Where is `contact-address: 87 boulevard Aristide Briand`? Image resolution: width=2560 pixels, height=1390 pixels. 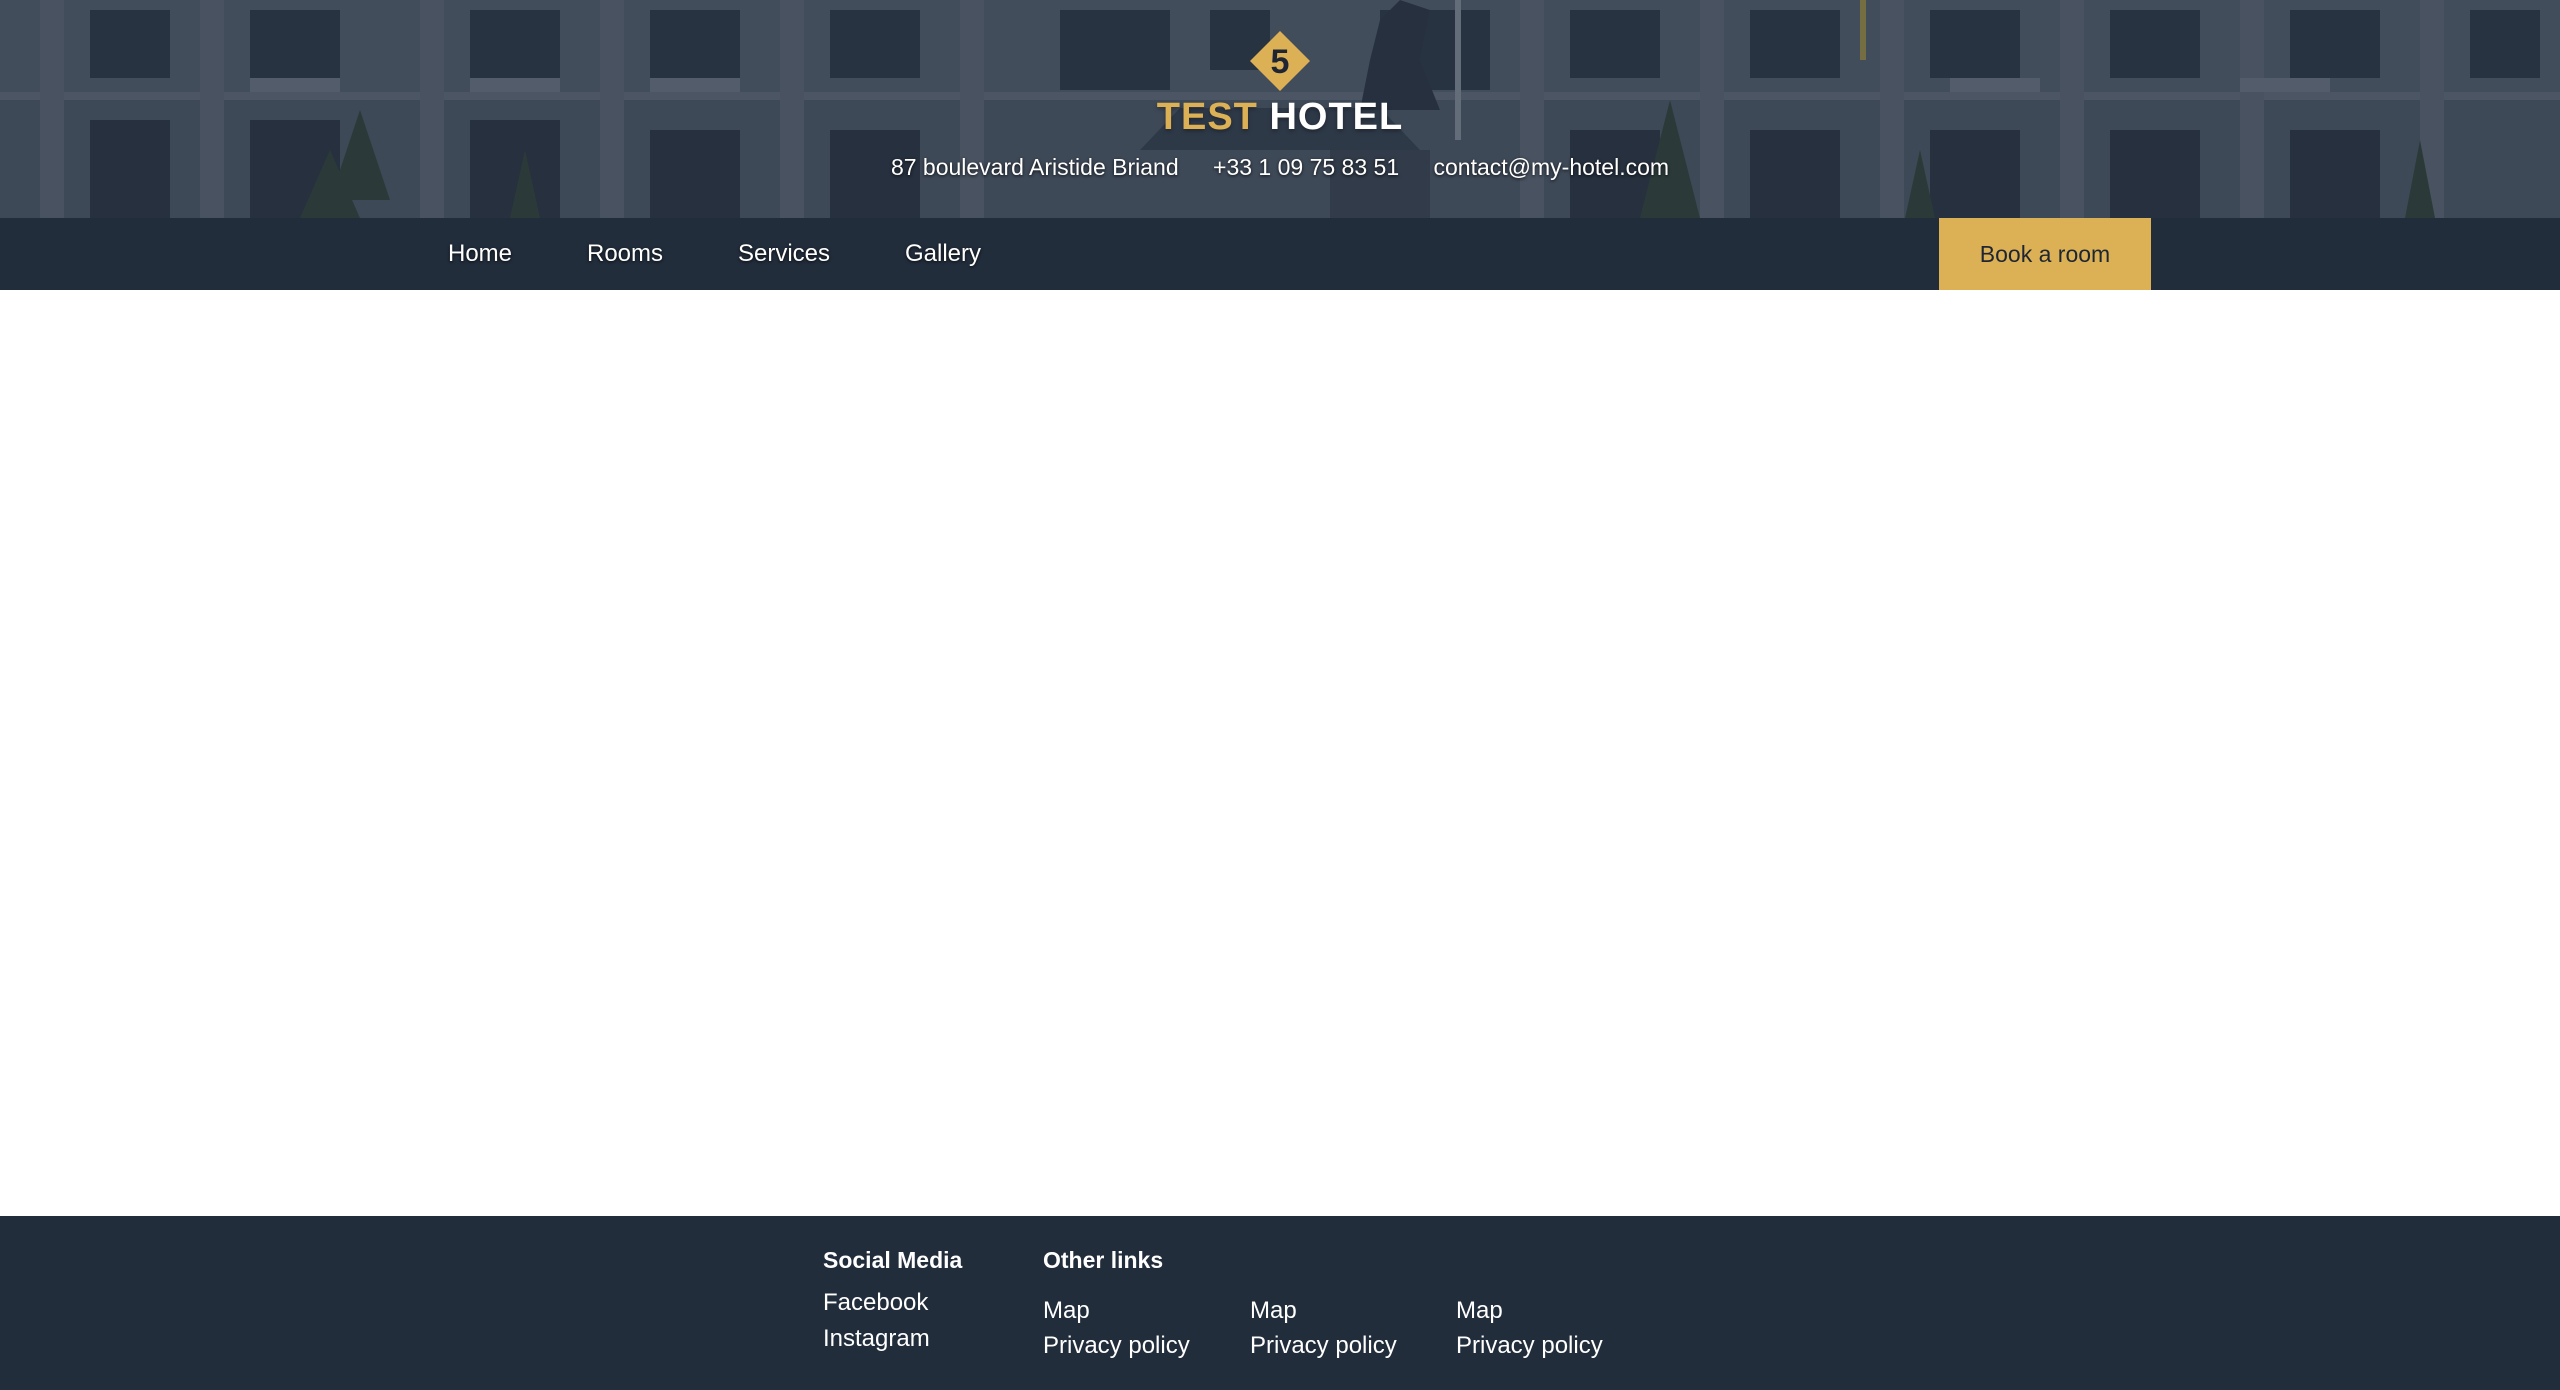 contact-address: 87 boulevard Aristide Briand is located at coordinates (1034, 167).